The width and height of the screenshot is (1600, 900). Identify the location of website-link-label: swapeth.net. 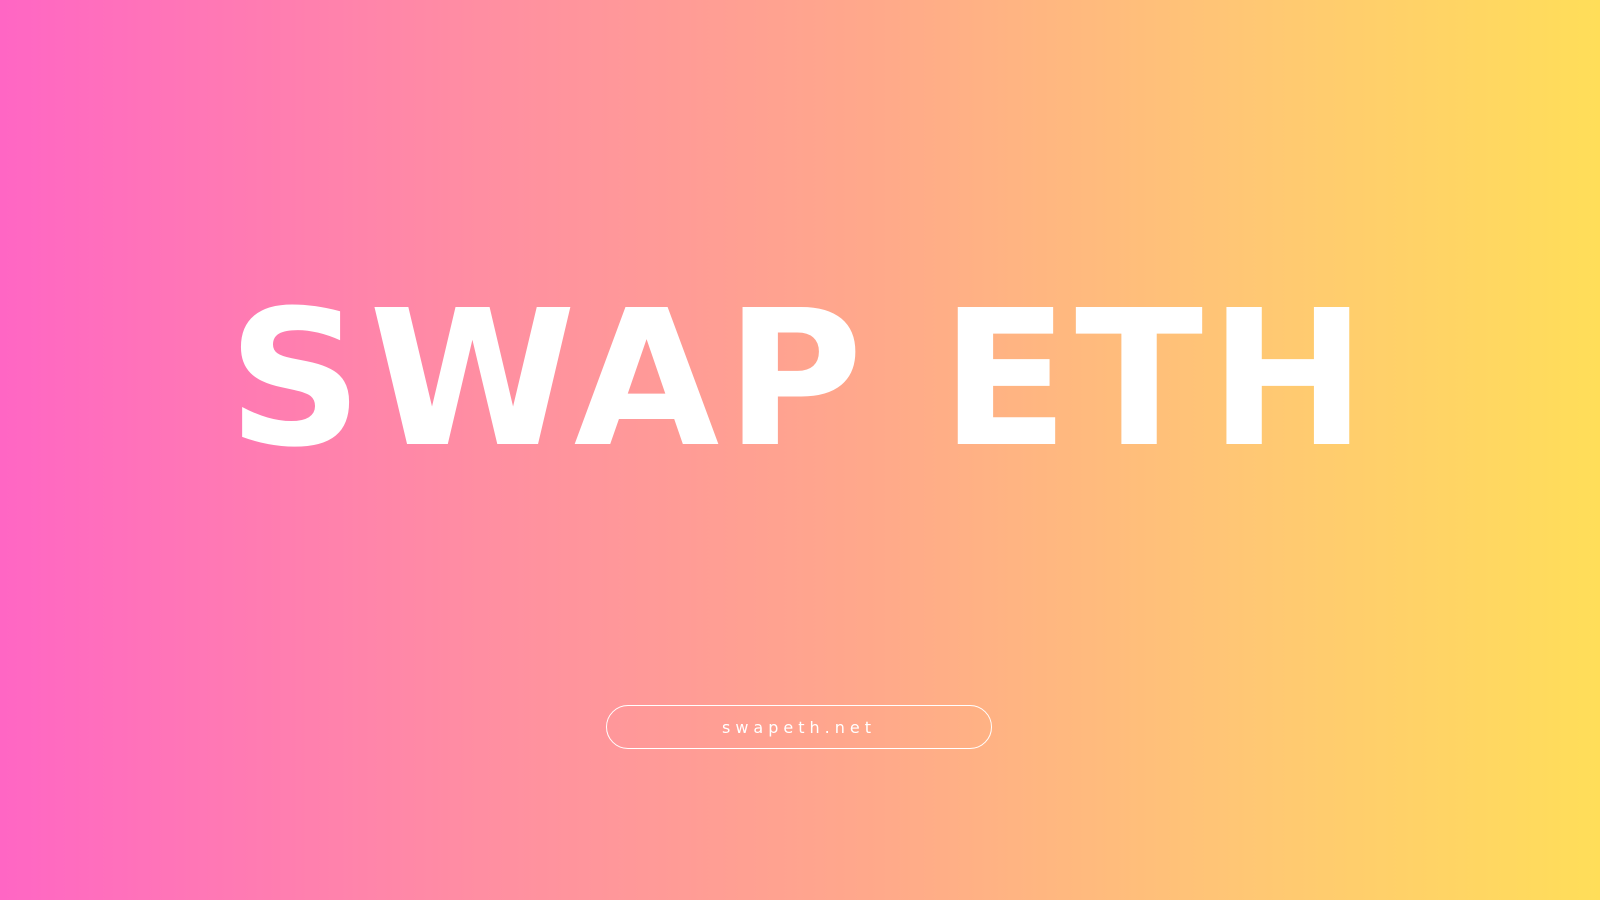
(799, 727).